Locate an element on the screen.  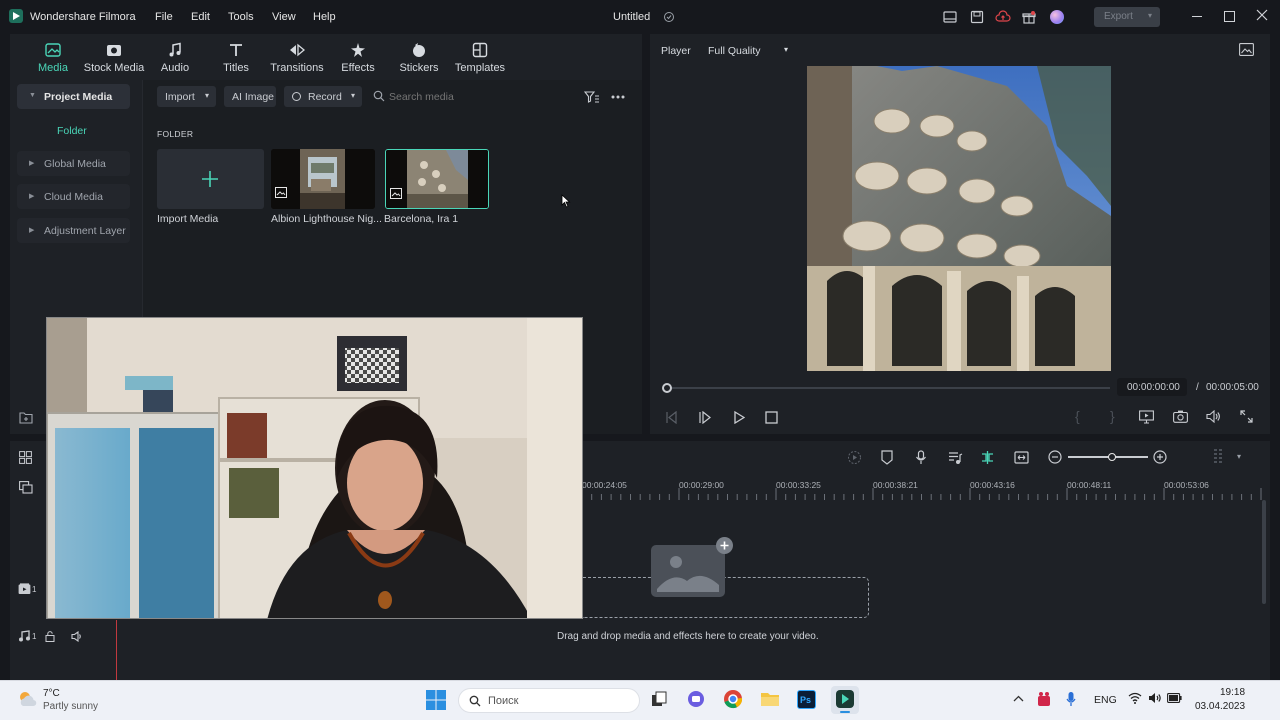
tab-templates: Templates is located at coordinates (480, 57).